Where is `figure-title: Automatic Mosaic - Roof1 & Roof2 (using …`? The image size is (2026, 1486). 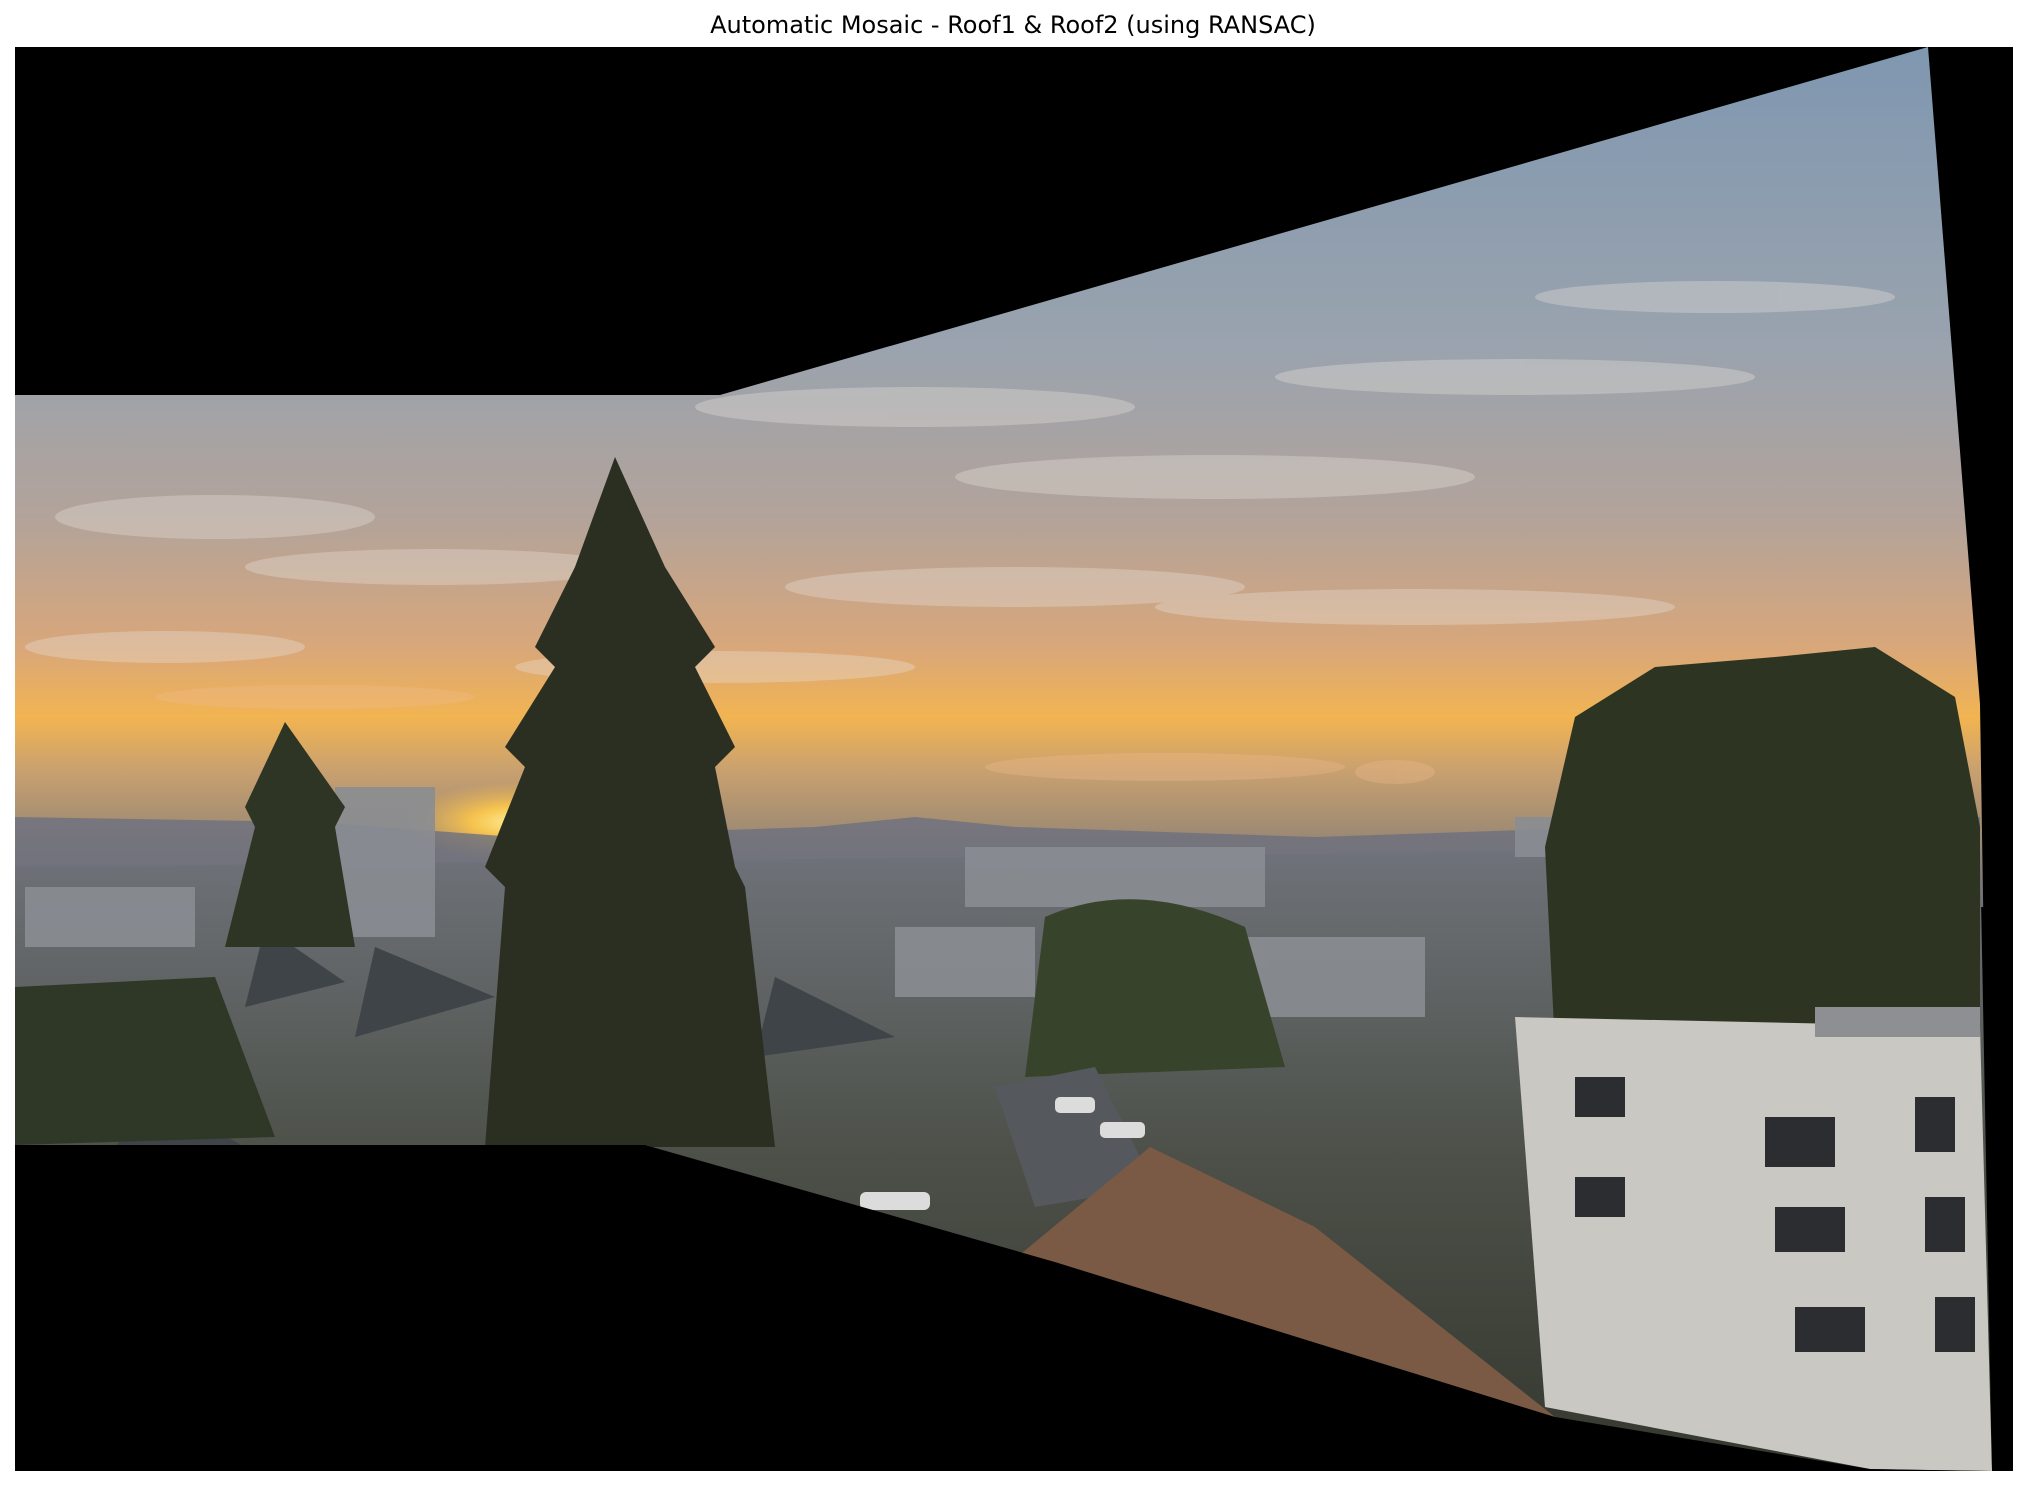
figure-title: Automatic Mosaic - Roof1 & Roof2 (using … is located at coordinates (1013, 25).